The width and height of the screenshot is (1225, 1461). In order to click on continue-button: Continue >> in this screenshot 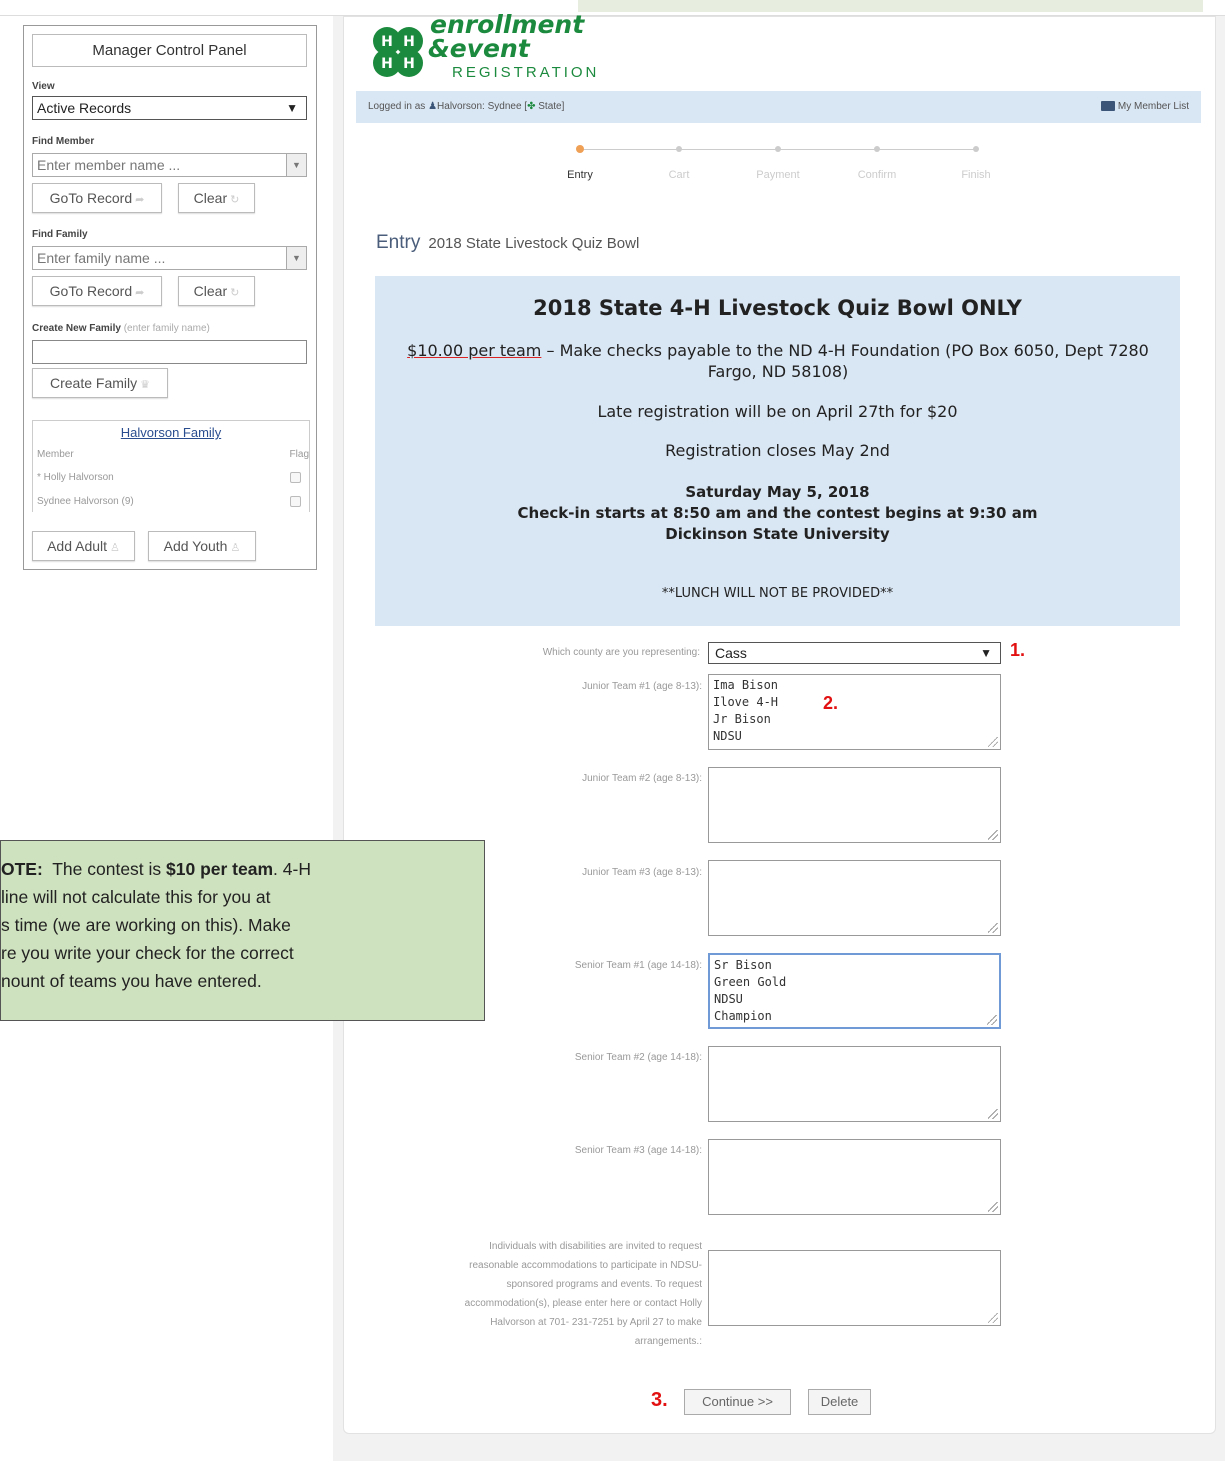, I will do `click(737, 1402)`.